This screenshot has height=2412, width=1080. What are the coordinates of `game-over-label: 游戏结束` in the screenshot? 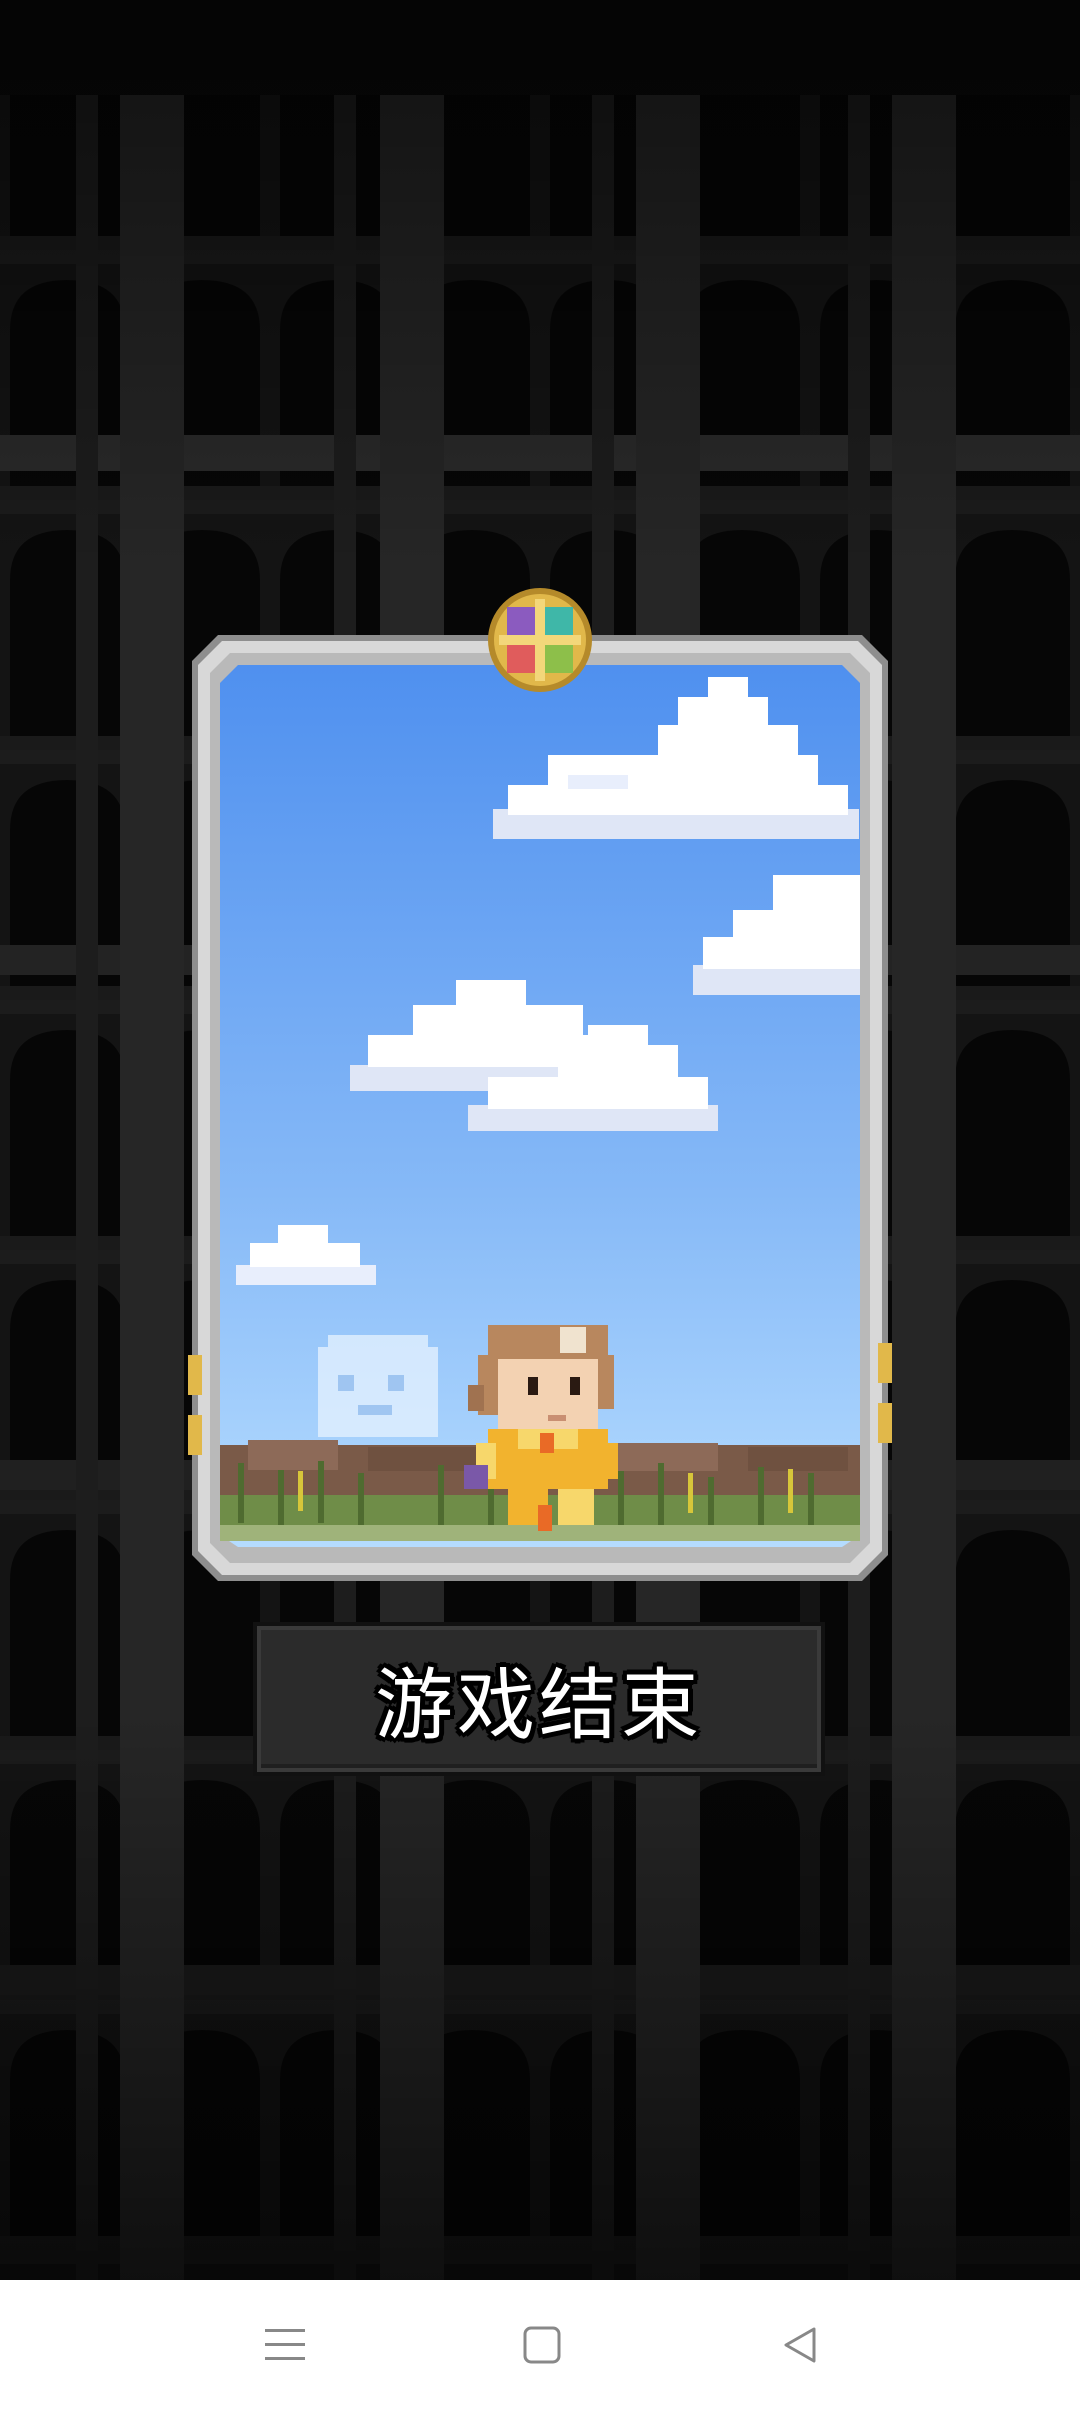 It's located at (538, 1706).